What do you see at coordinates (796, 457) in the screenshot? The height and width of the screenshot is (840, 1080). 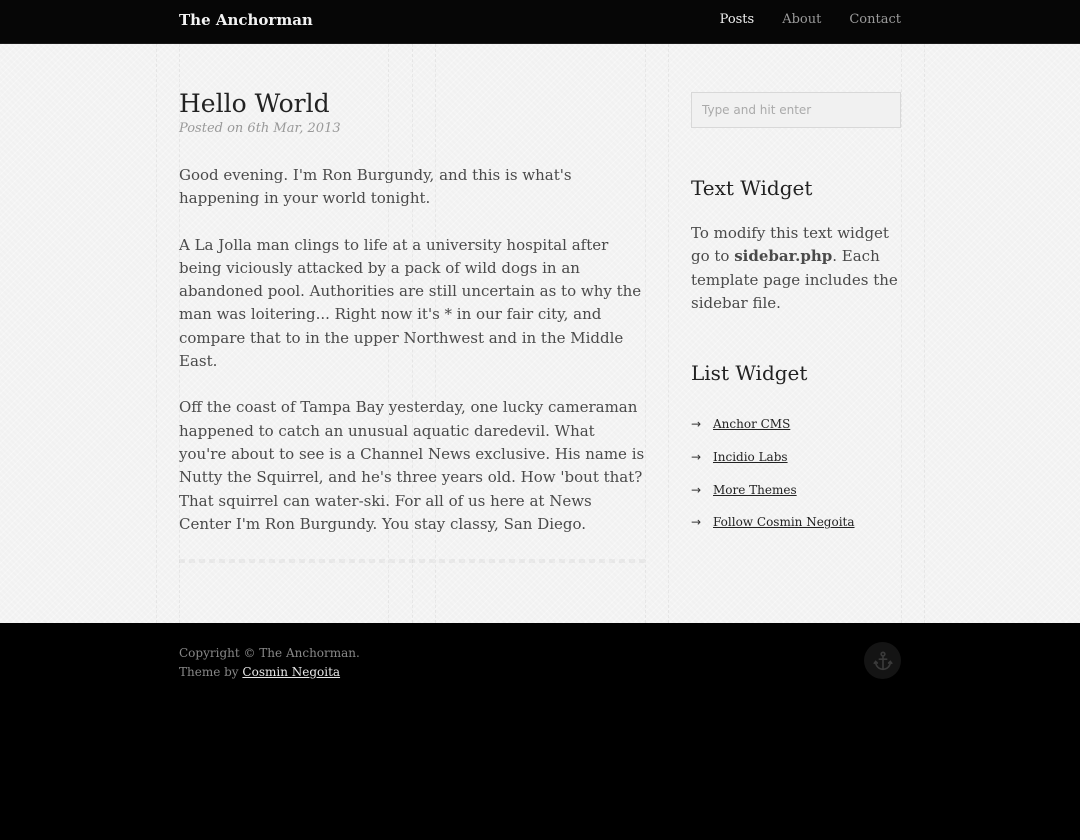 I see `list-item: → Incidio Labs` at bounding box center [796, 457].